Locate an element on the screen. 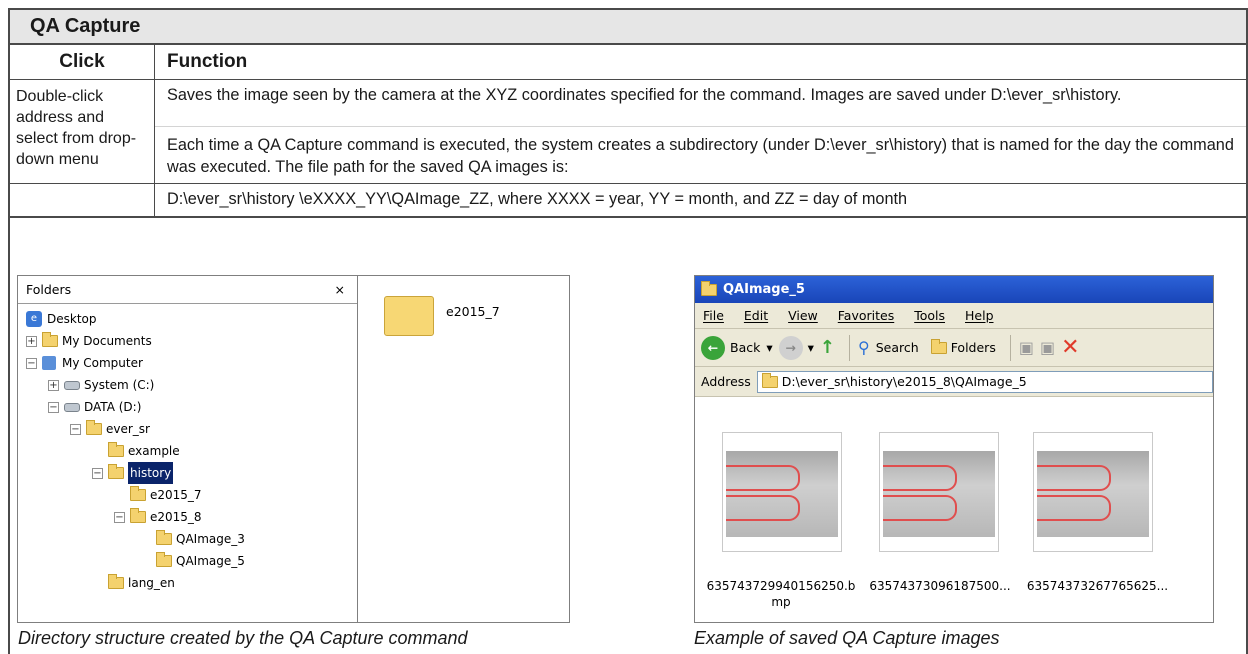 This screenshot has width=1248, height=654. menu-bar: File Edit View Favorites Tools Help is located at coordinates (954, 316).